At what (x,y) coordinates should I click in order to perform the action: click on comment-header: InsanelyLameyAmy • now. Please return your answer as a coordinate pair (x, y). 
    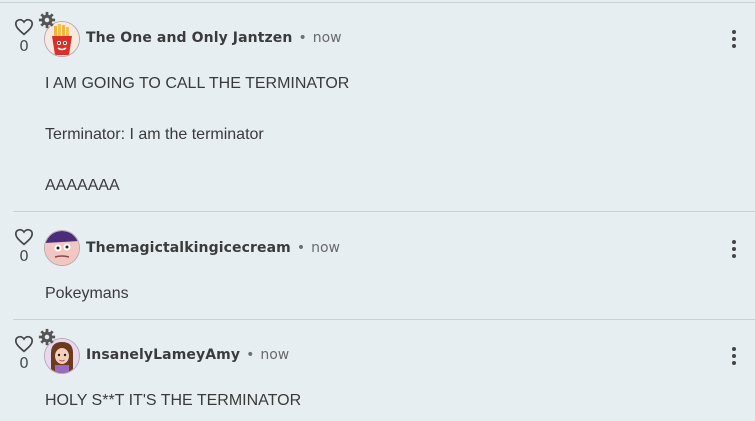
    Looking at the image, I should click on (187, 355).